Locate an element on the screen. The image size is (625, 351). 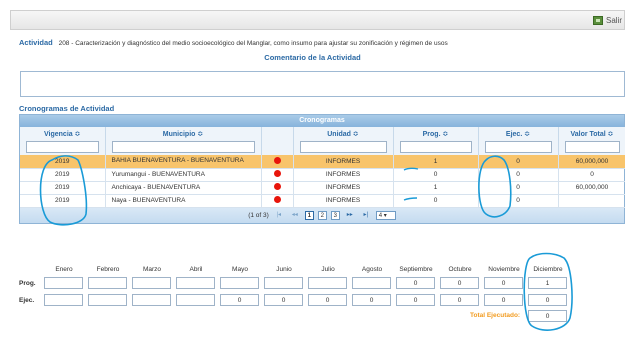
month-label: Febrero is located at coordinates (108, 269).